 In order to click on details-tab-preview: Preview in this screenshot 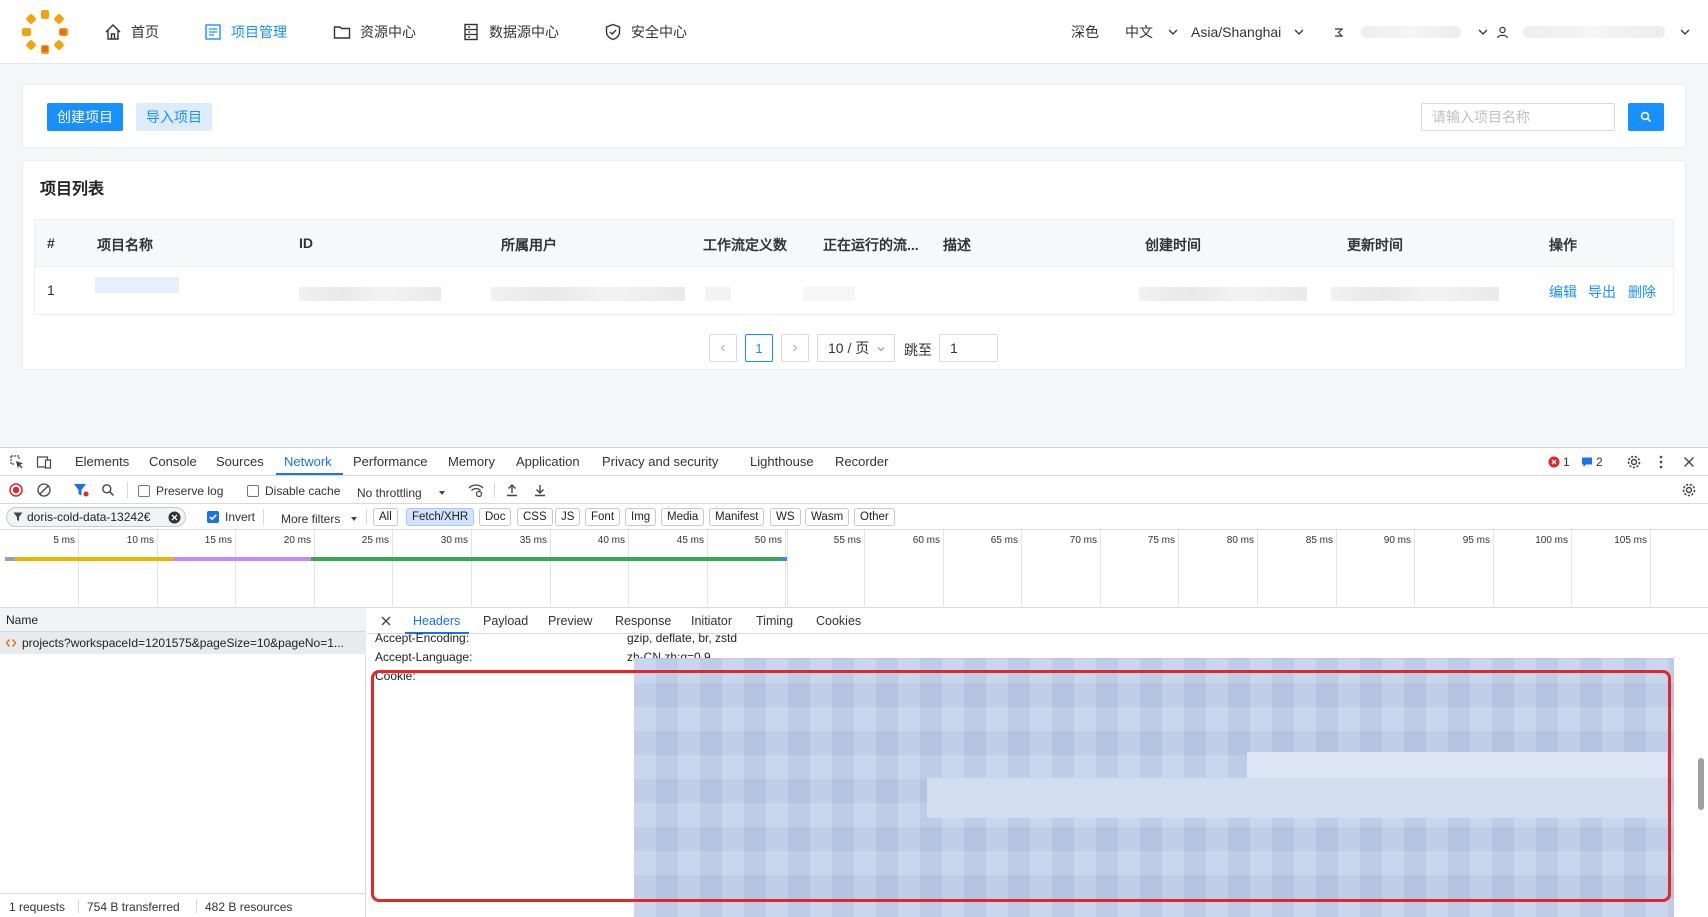, I will do `click(570, 621)`.